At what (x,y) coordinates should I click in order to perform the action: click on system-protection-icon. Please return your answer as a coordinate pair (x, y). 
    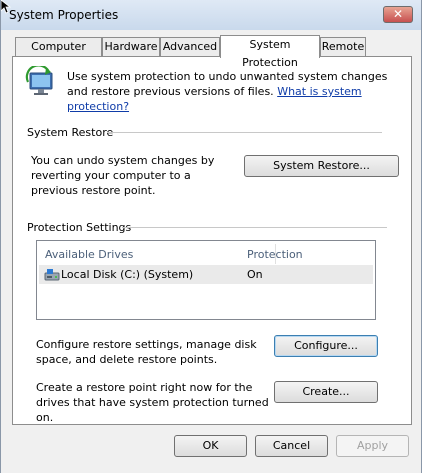
    Looking at the image, I should click on (39, 80).